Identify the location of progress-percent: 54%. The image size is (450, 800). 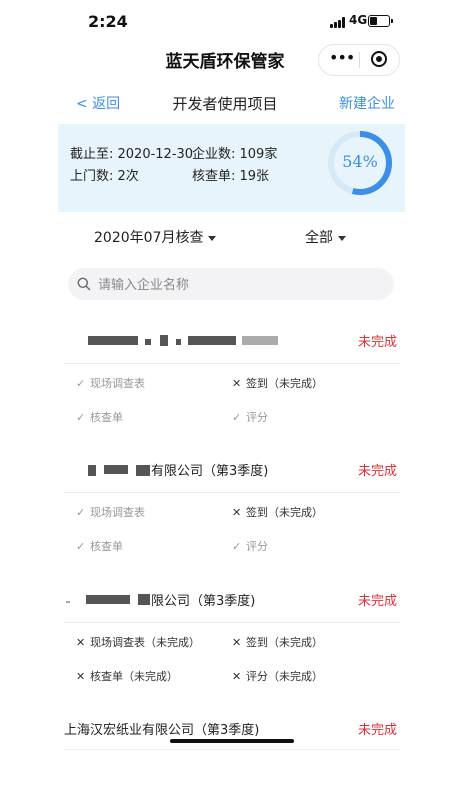
(360, 161).